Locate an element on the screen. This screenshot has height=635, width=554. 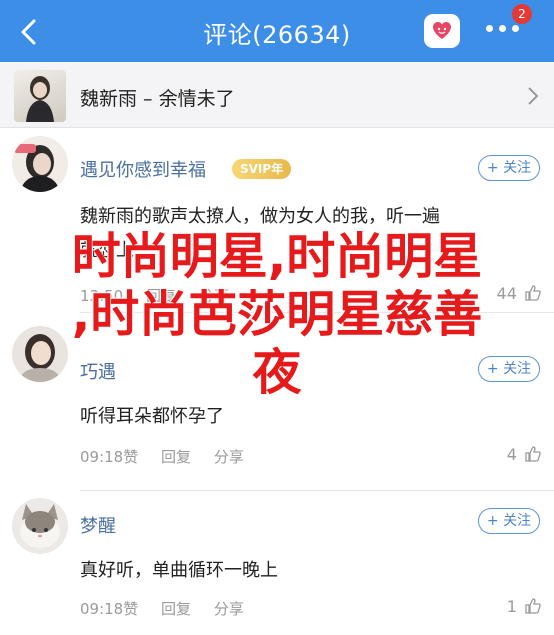
chevron-right-icon is located at coordinates (533, 98).